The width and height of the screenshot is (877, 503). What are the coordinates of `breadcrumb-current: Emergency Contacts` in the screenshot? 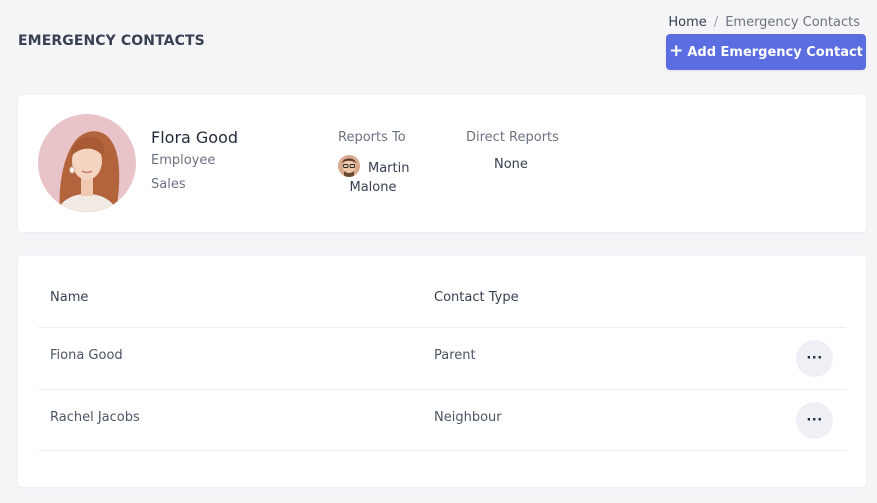 It's located at (792, 22).